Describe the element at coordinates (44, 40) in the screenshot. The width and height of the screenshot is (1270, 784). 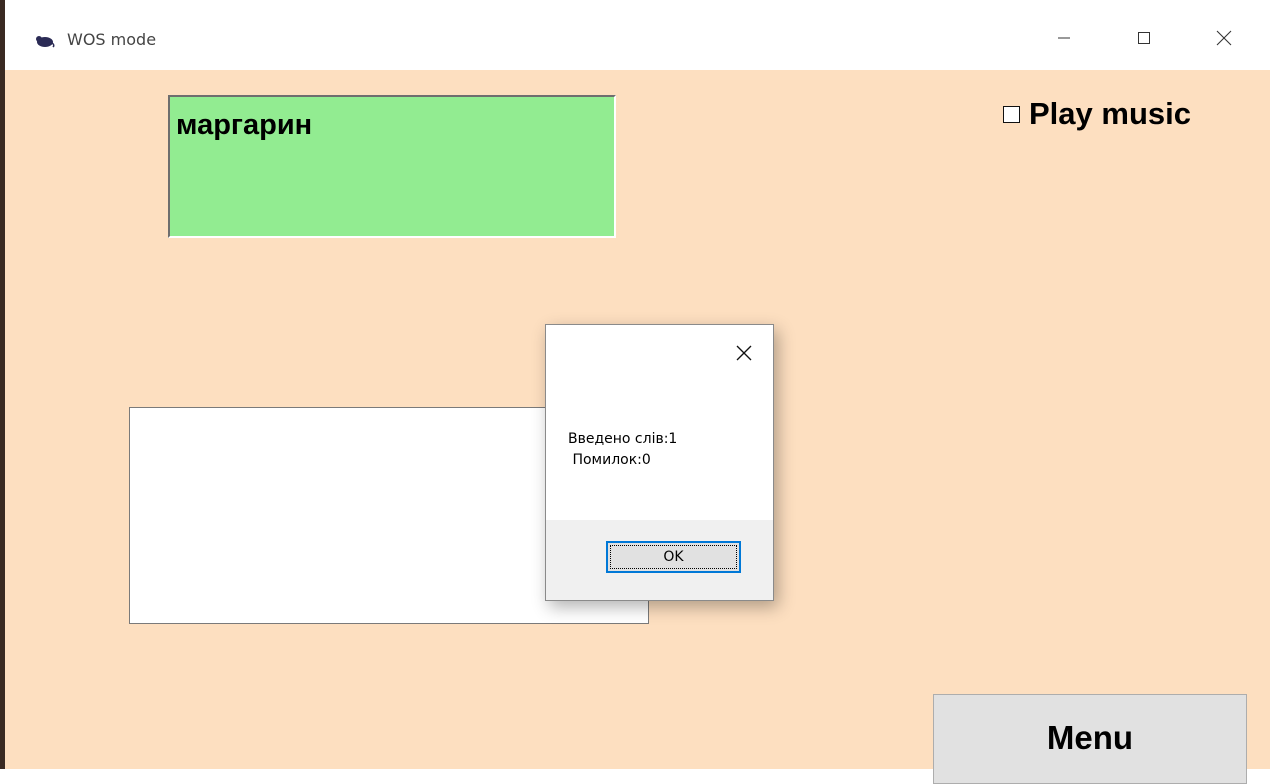
I see `mouse-icon` at that location.